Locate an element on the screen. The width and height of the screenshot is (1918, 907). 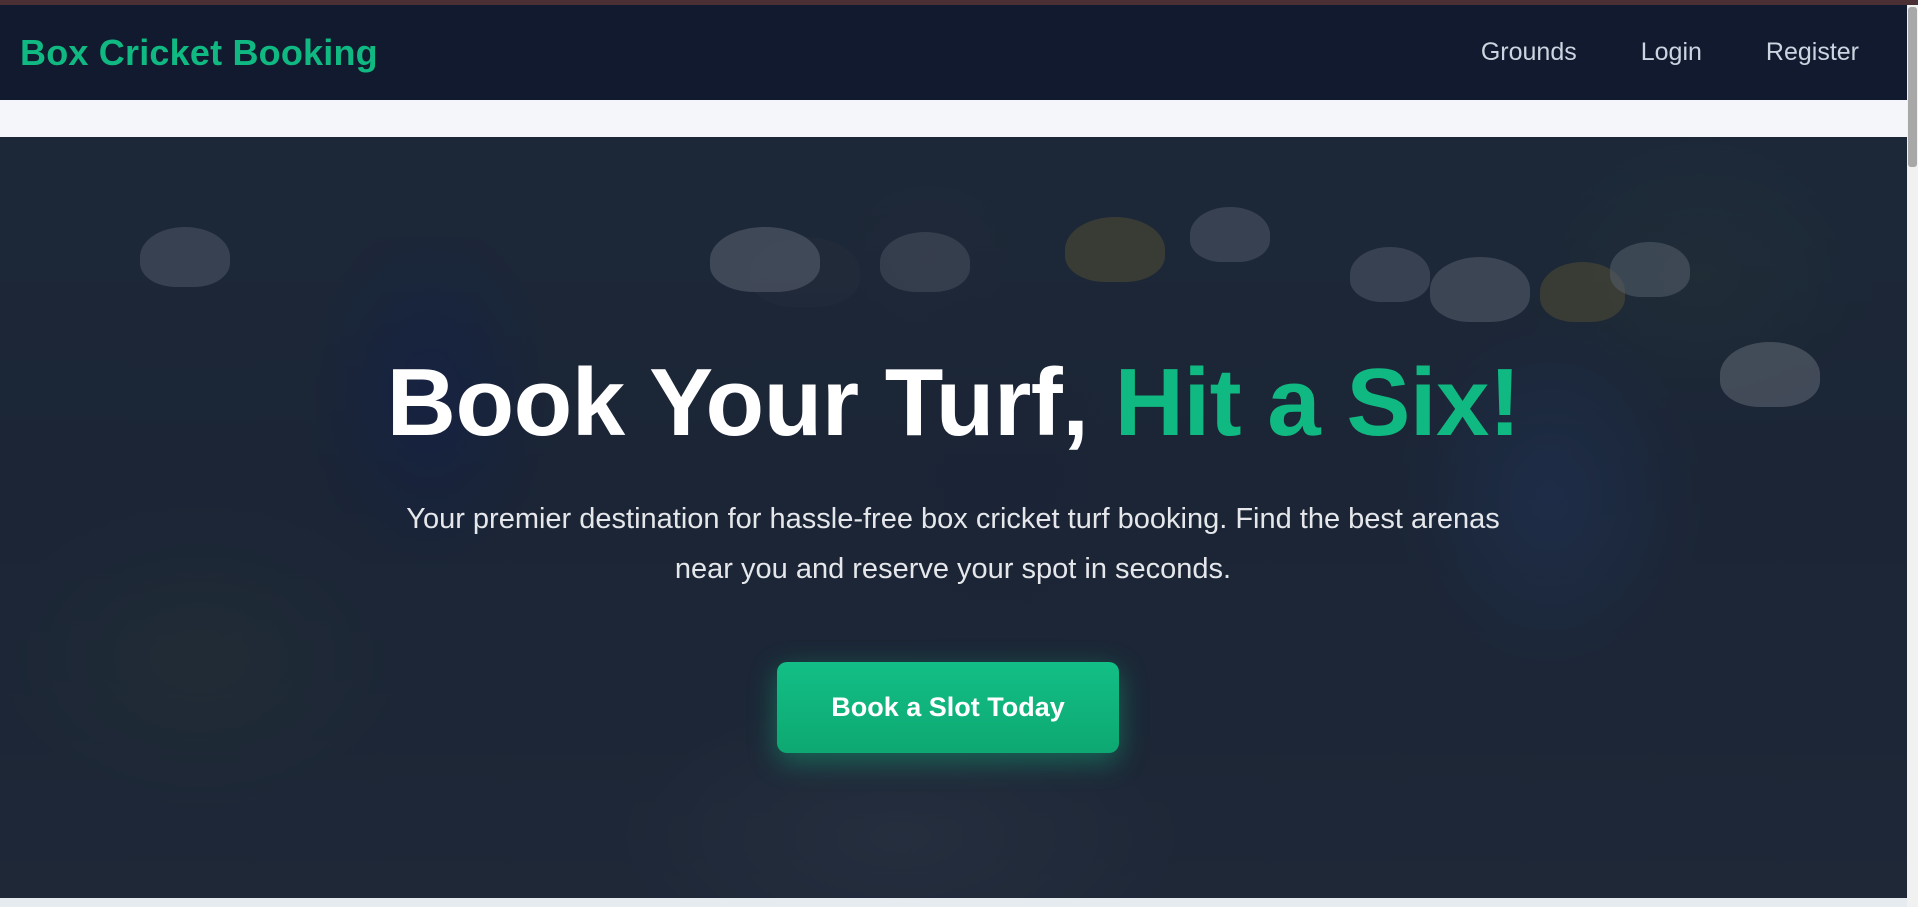
nav-link-register: Register is located at coordinates (1812, 52).